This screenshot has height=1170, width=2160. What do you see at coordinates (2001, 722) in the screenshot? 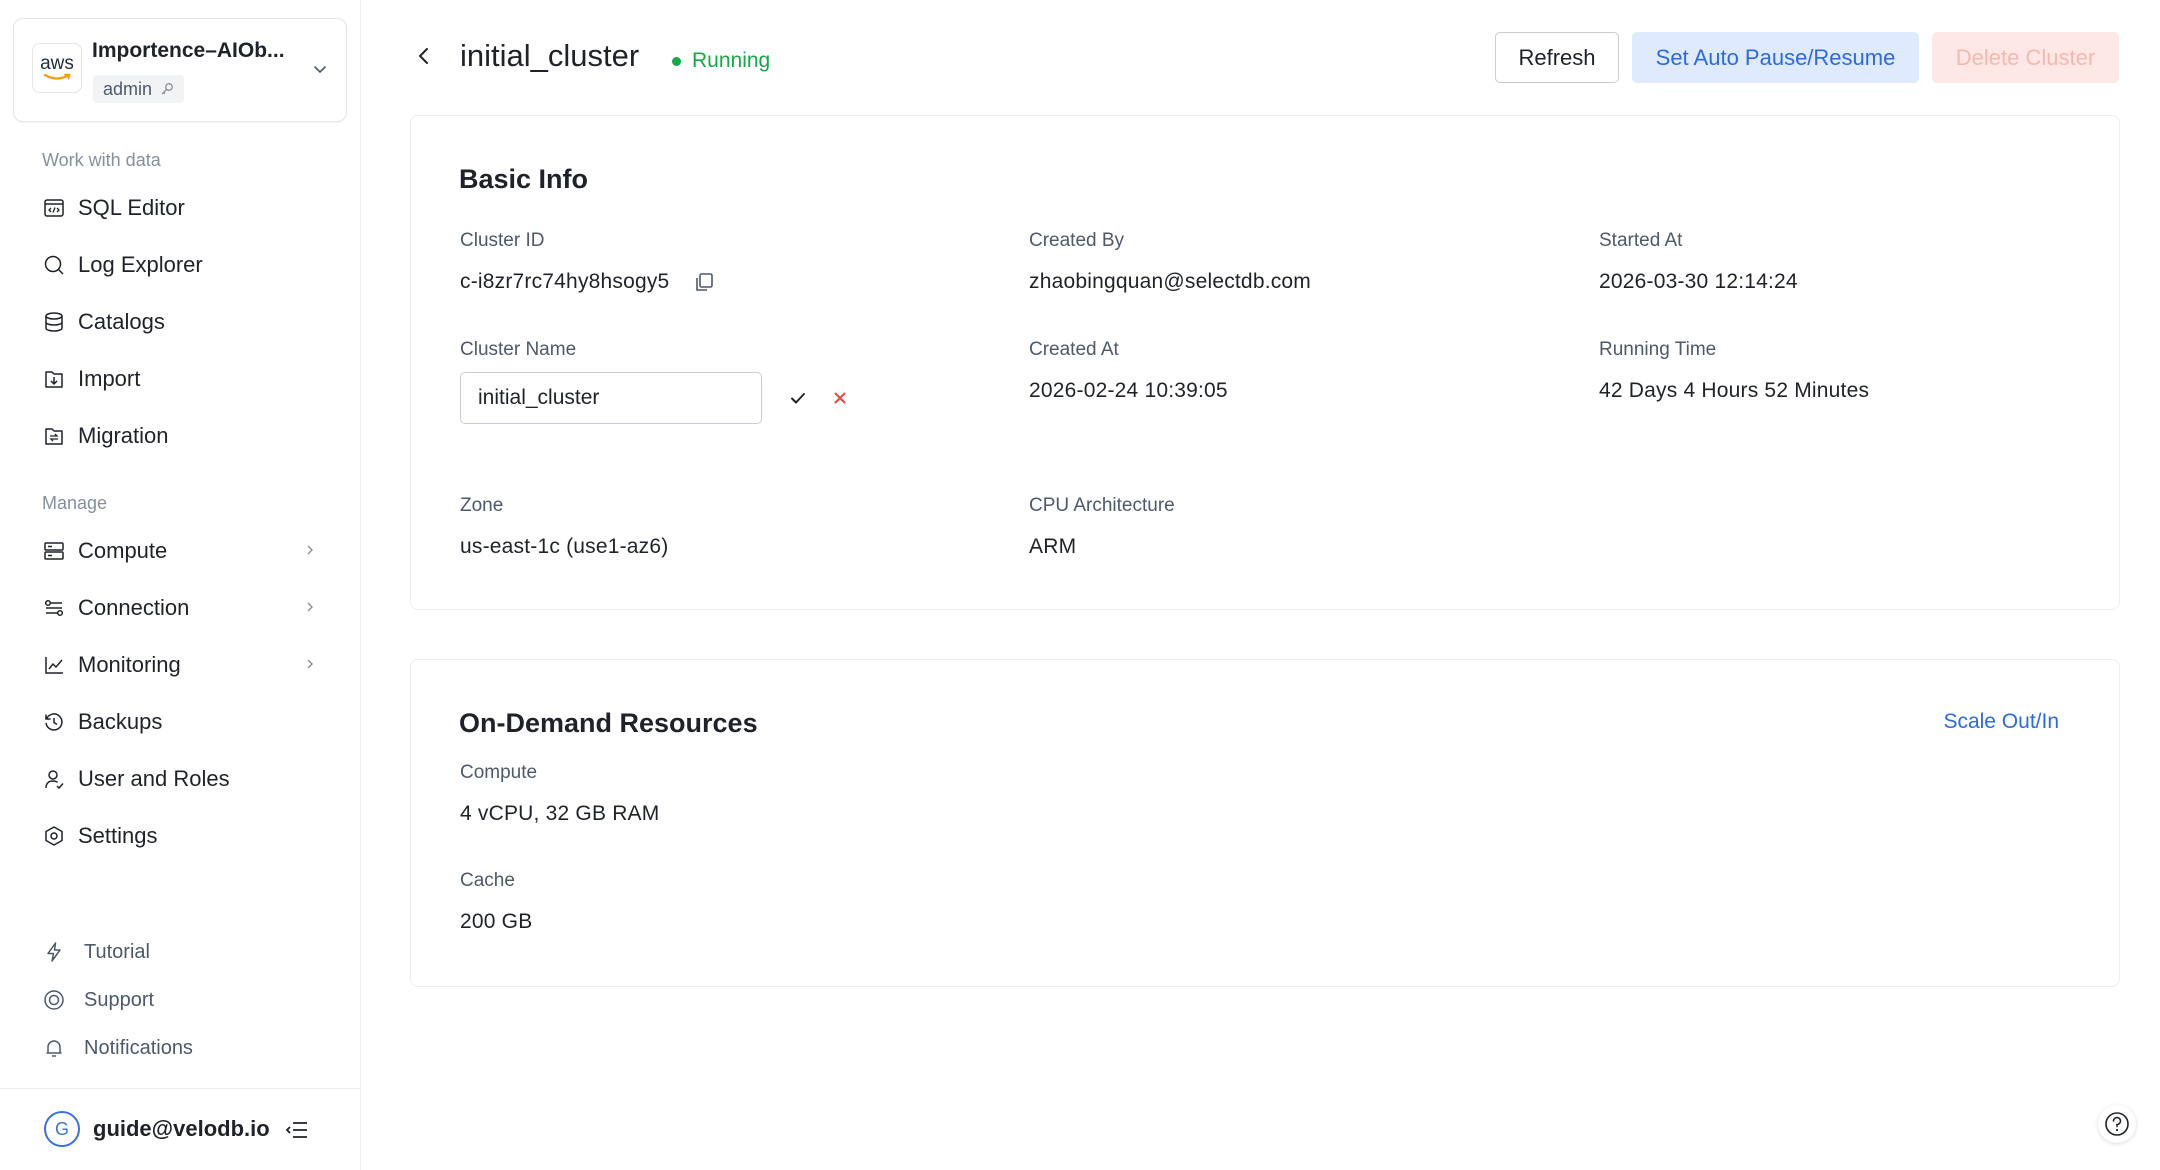
I see `scale-out-in-link: Scale Out/In` at bounding box center [2001, 722].